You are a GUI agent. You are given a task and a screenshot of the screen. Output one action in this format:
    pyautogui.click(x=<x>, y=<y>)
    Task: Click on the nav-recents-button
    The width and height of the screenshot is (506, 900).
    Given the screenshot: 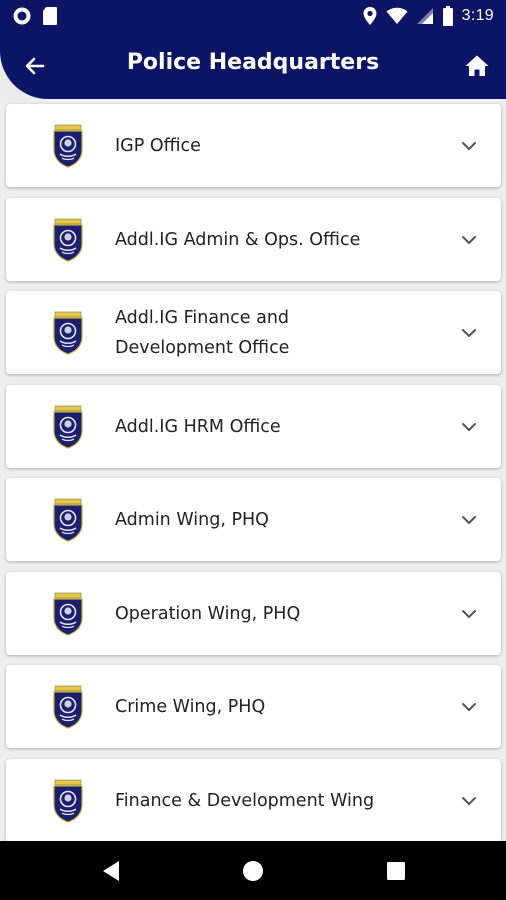 What is the action you would take?
    pyautogui.click(x=396, y=871)
    